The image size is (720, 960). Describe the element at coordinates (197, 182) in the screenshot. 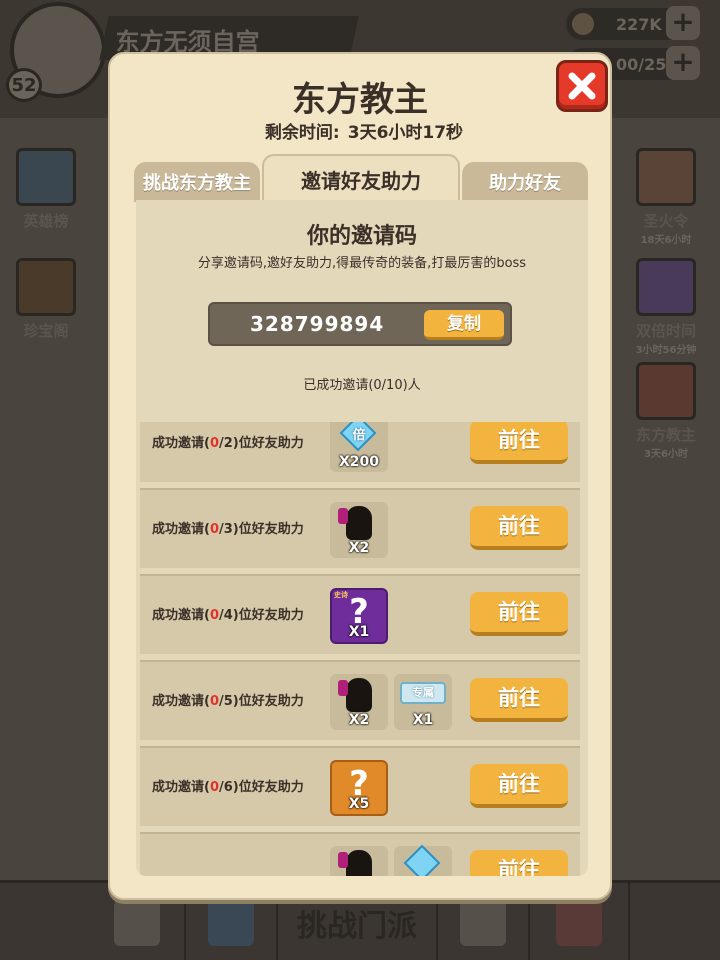

I see `tab-challenge-boss: 挑战东方教主` at that location.